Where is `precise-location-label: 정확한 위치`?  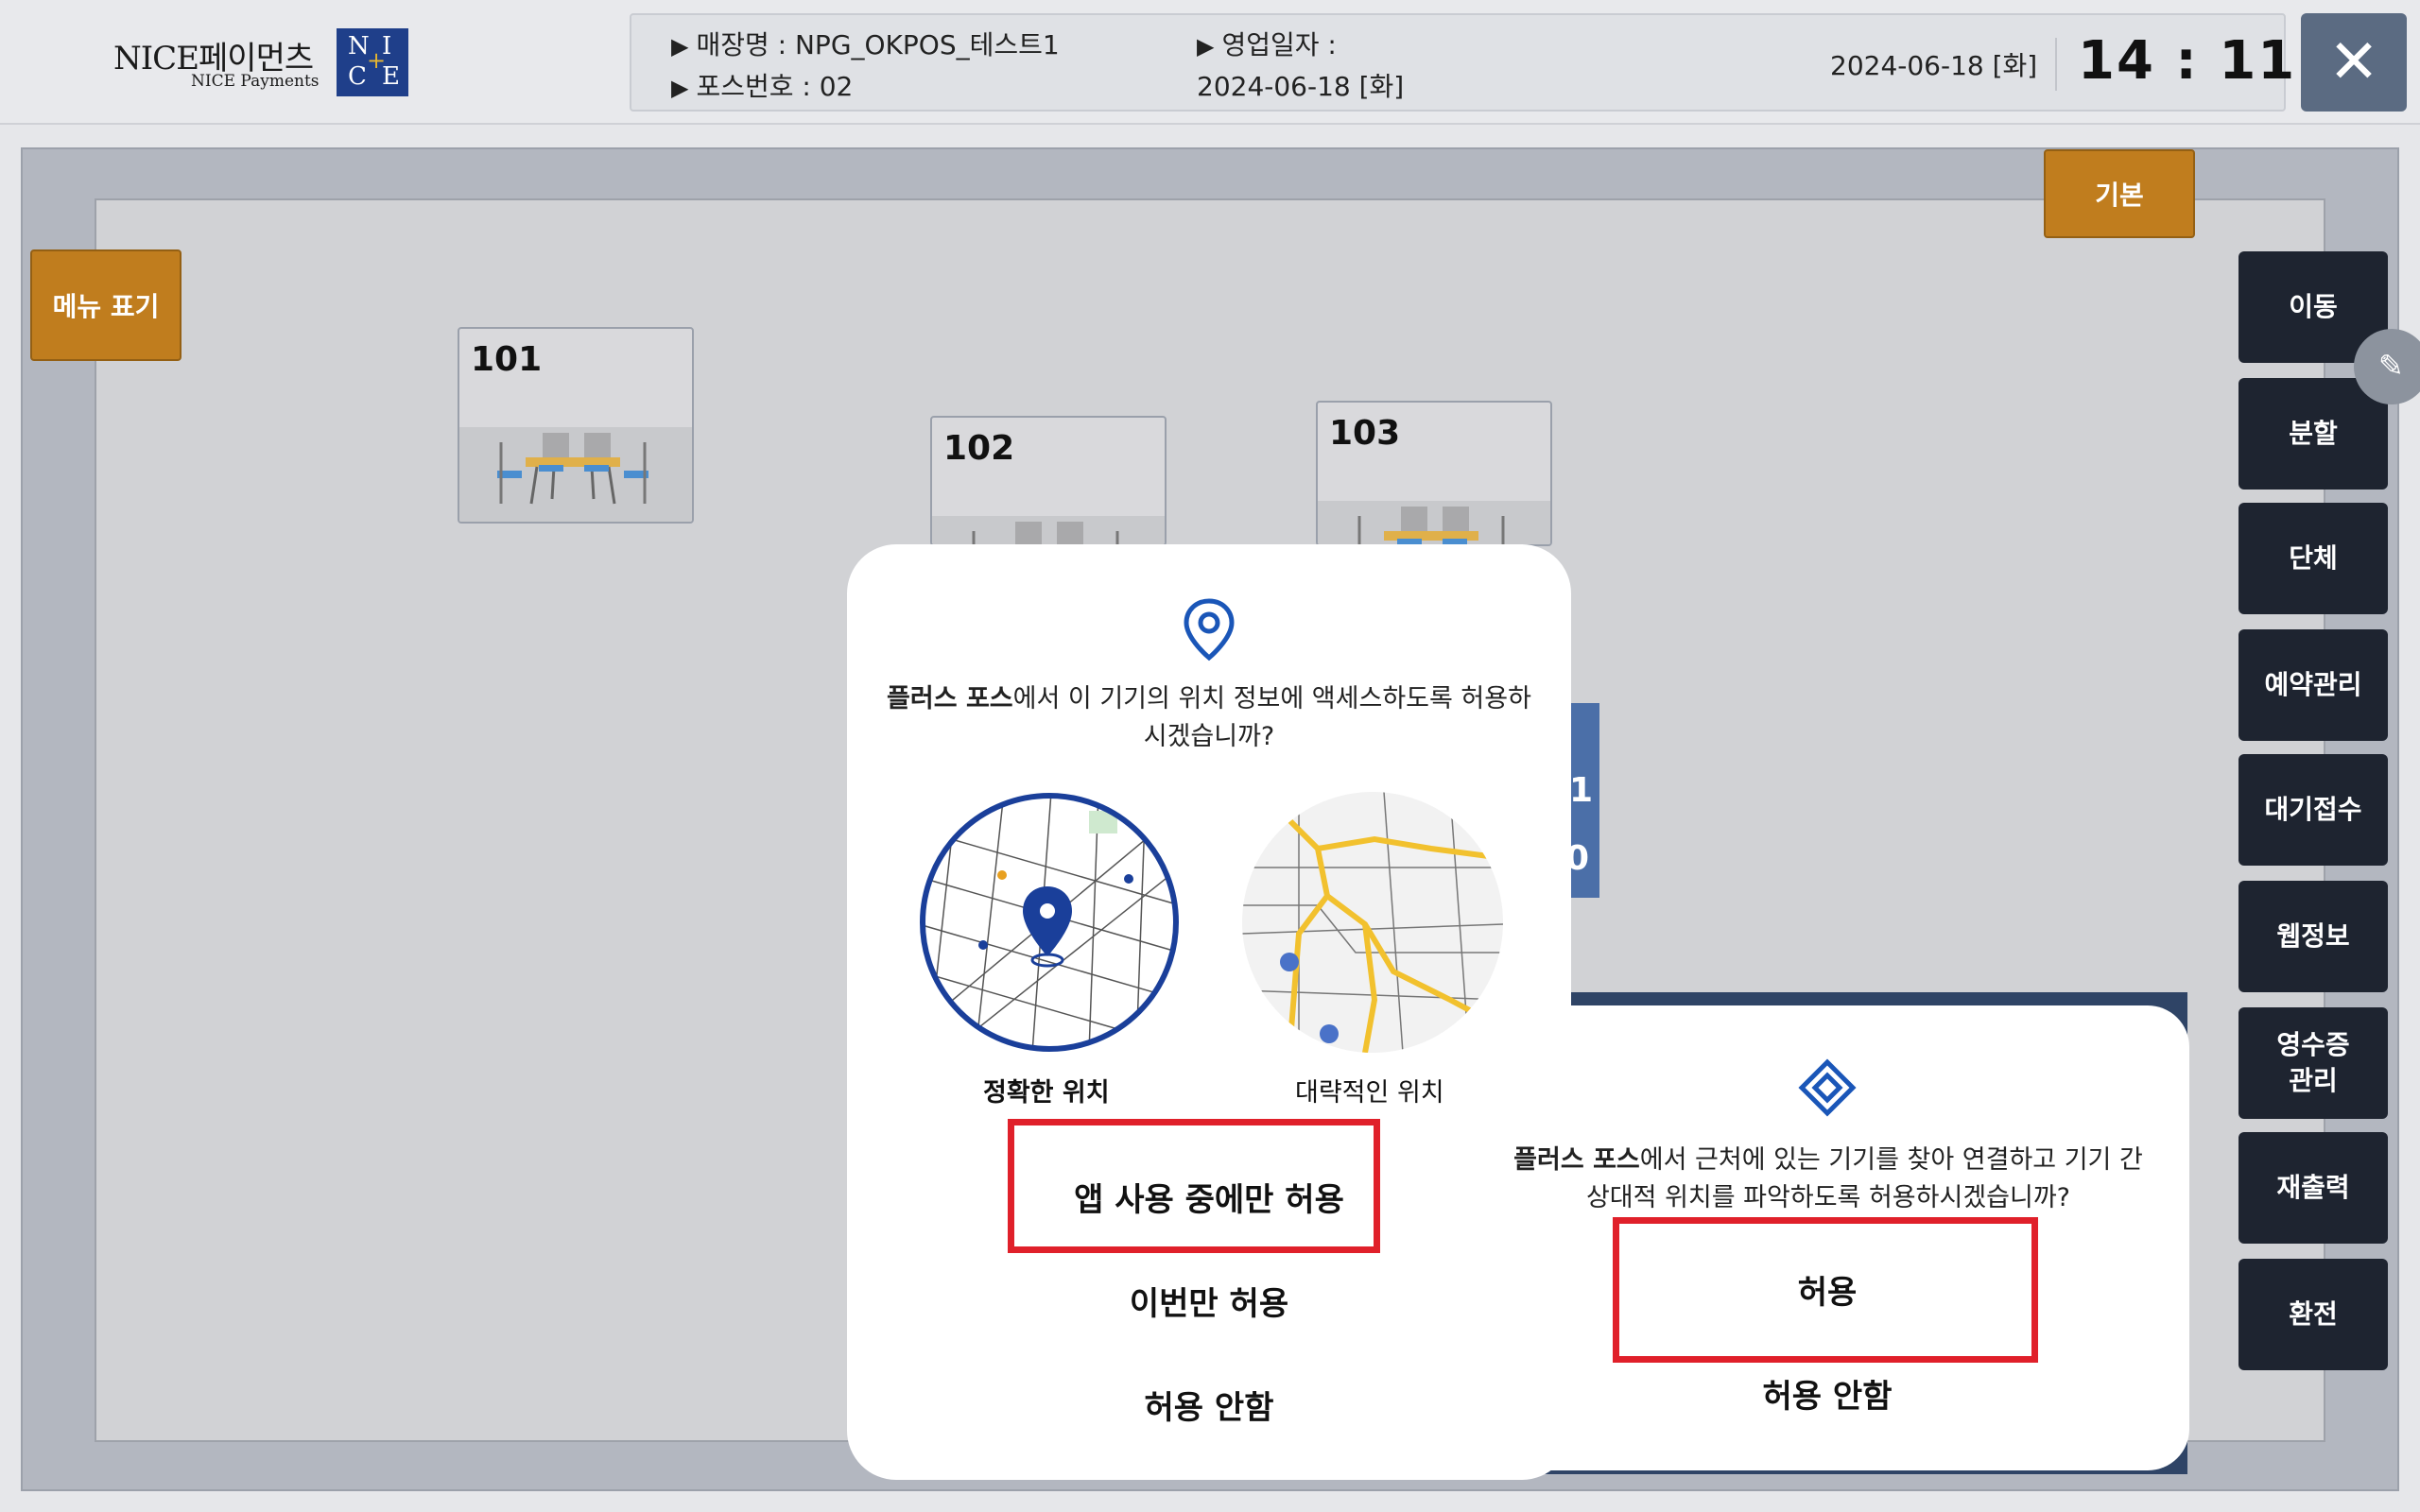 precise-location-label: 정확한 위치 is located at coordinates (1046, 1093).